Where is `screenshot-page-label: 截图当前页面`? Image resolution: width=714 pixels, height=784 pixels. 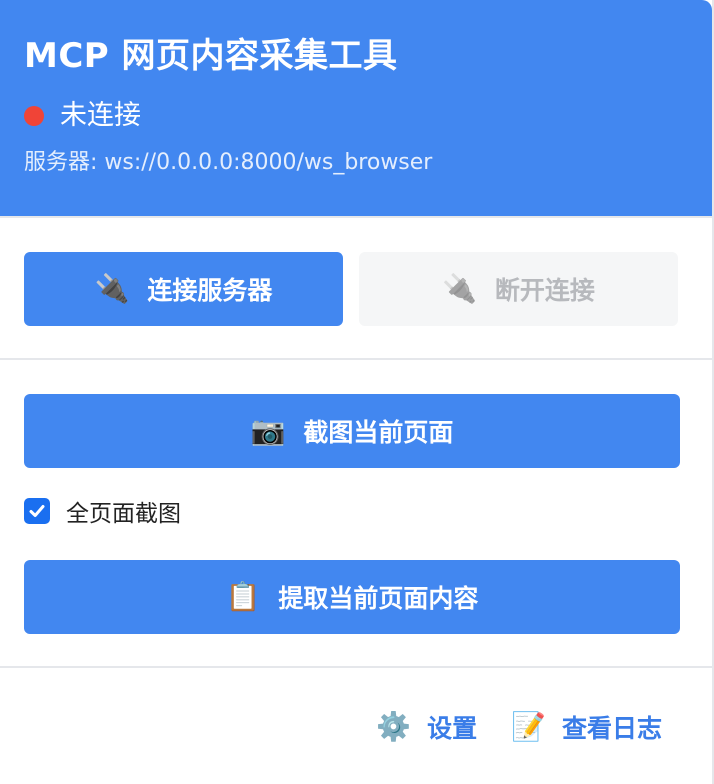 screenshot-page-label: 截图当前页面 is located at coordinates (378, 432).